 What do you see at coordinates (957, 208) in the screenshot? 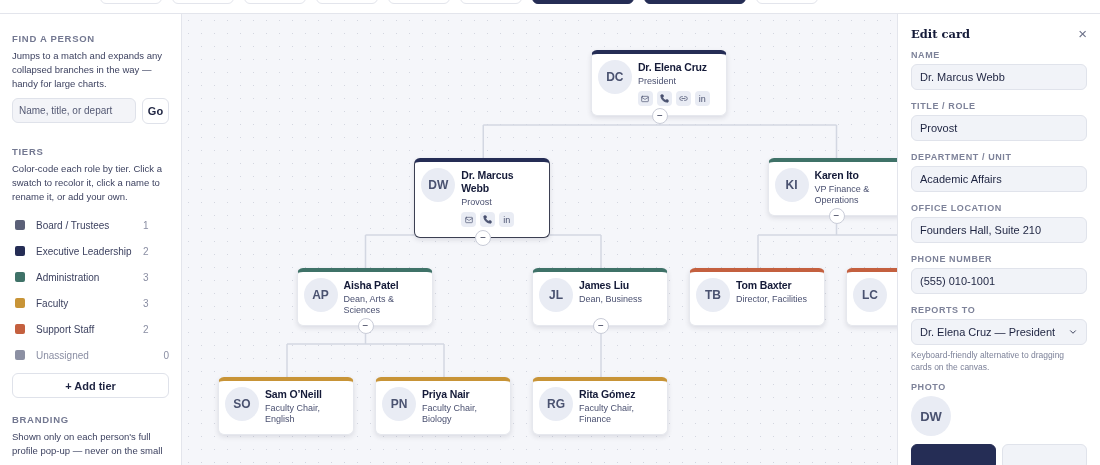
I see `field-label: OFFICE LOCATION` at bounding box center [957, 208].